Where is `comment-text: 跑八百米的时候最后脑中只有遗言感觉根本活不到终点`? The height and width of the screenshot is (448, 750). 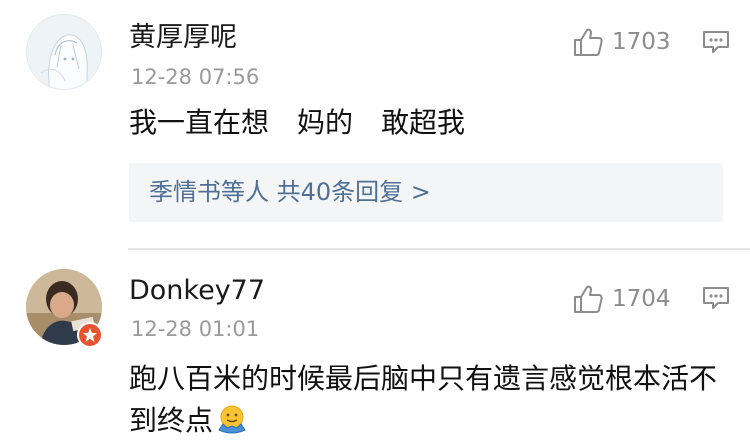
comment-text: 跑八百米的时候最后脑中只有遗言感觉根本活不到终点 is located at coordinates (424, 400).